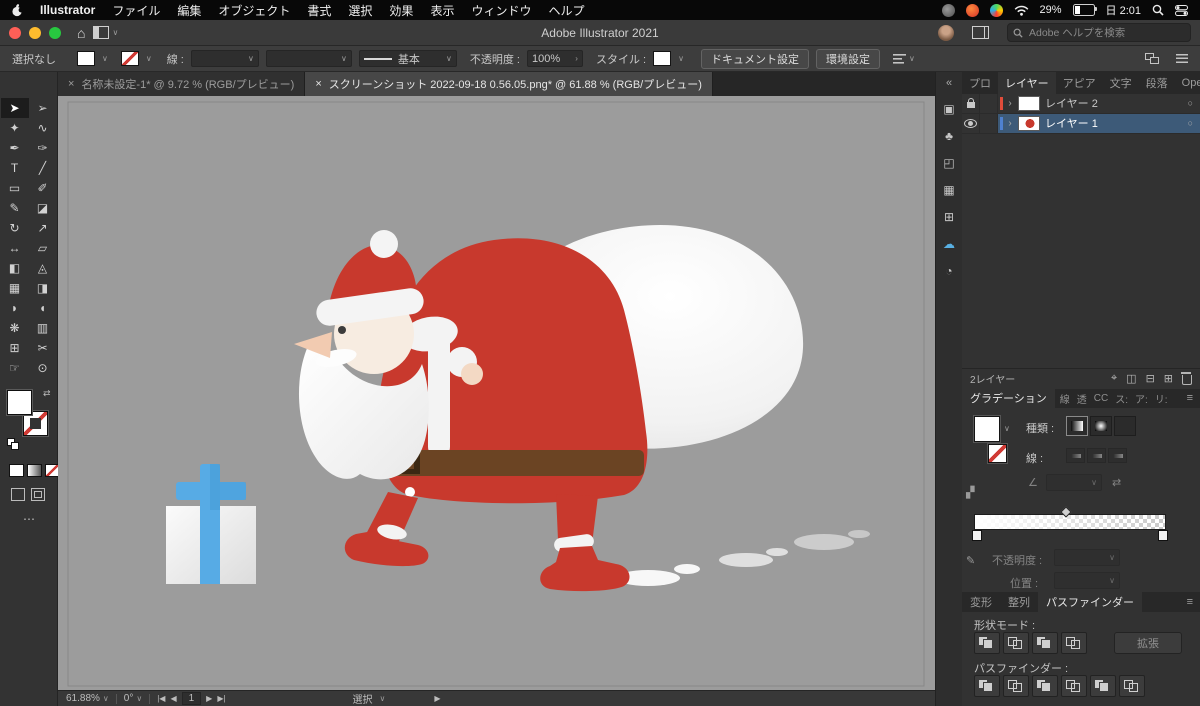 The height and width of the screenshot is (706, 1200). What do you see at coordinates (1190, 103) in the screenshot?
I see `layer-target-icon: ○` at bounding box center [1190, 103].